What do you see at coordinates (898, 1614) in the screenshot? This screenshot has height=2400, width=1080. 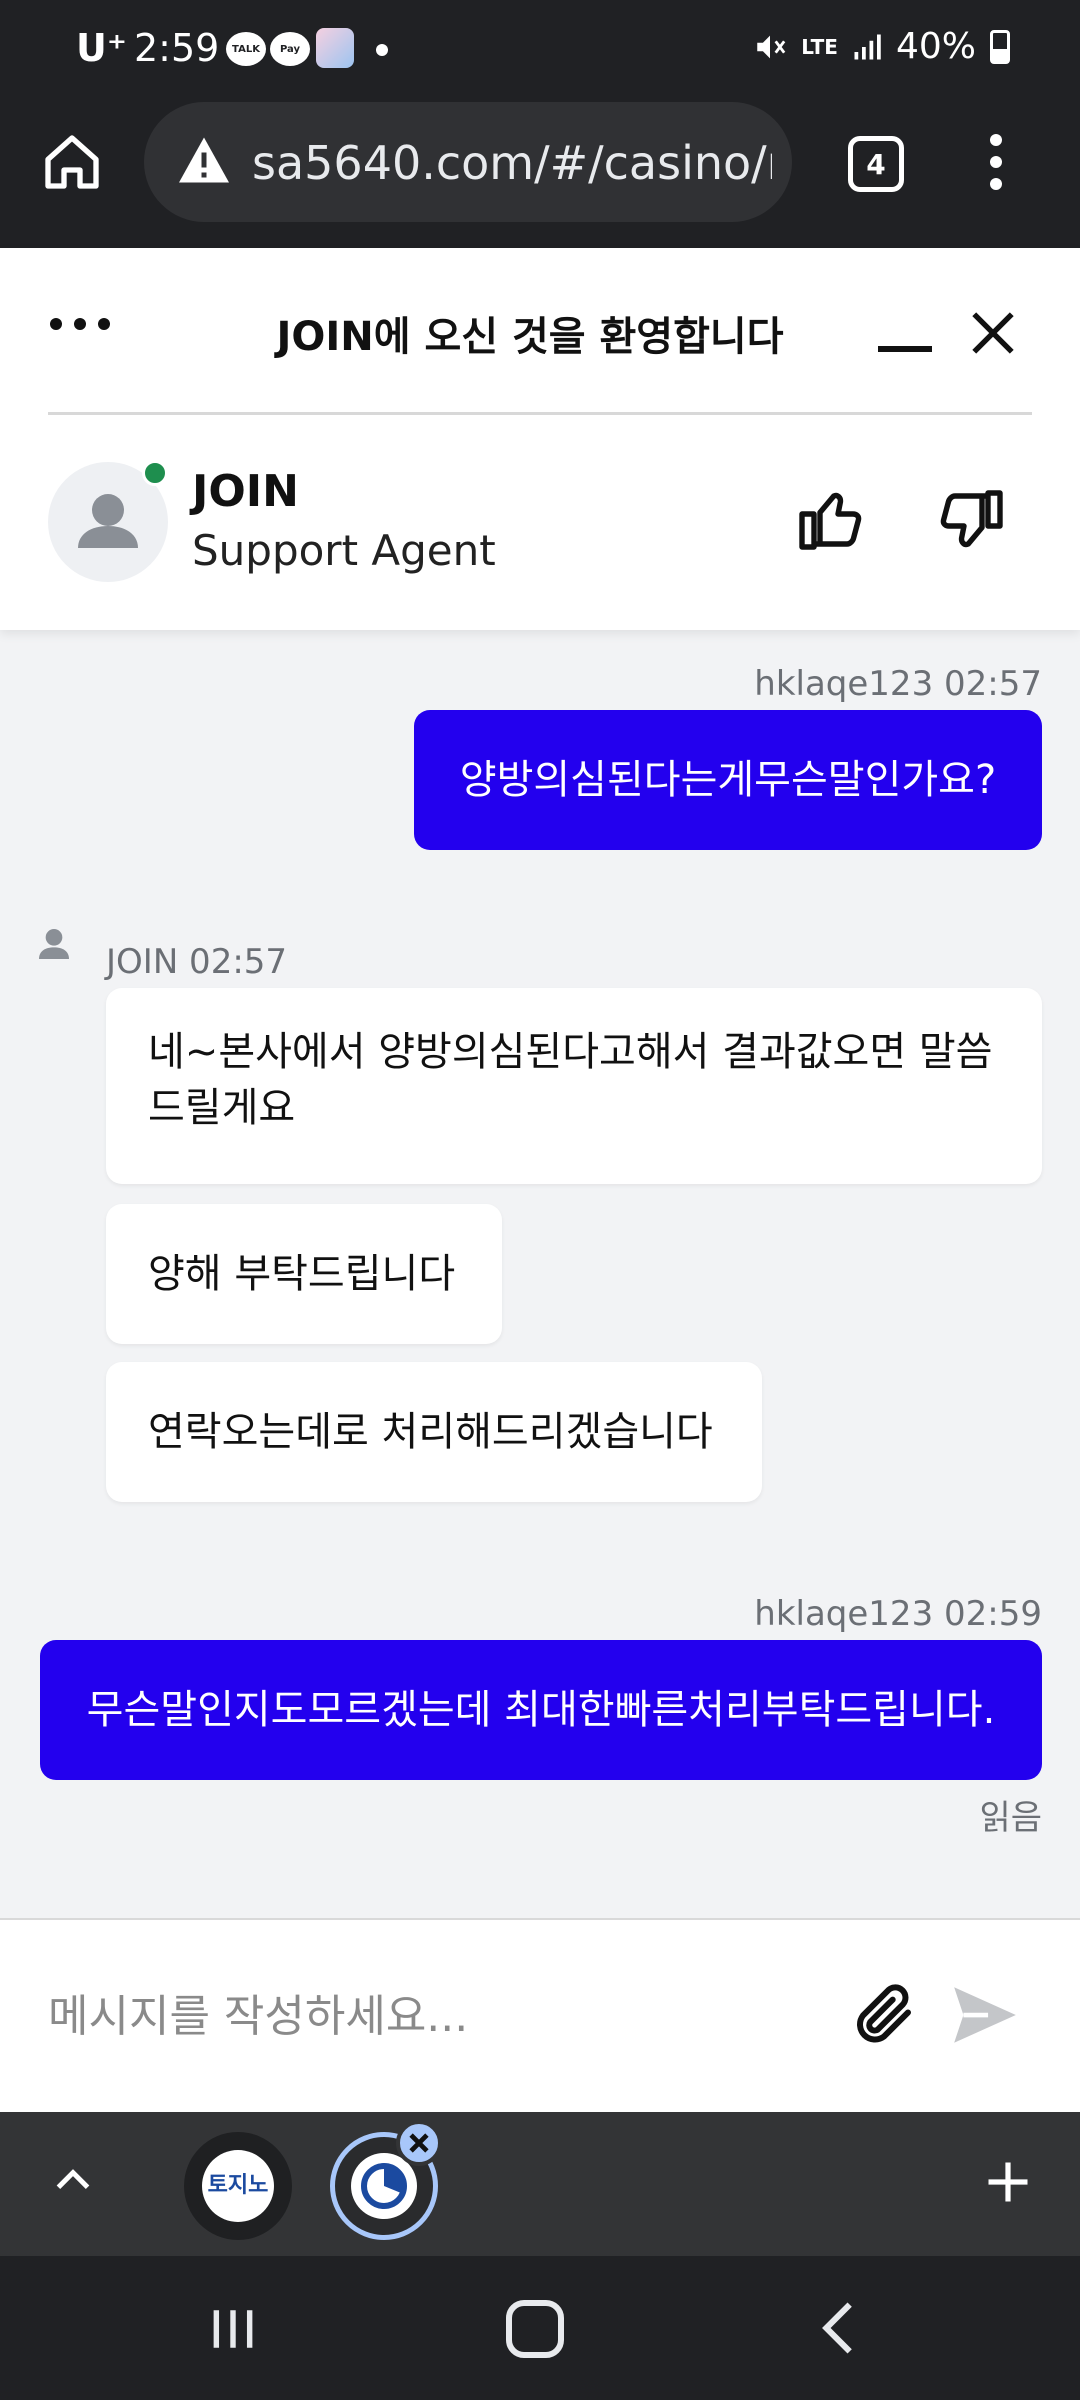 I see `message-meta: hklaqe123 02:59` at bounding box center [898, 1614].